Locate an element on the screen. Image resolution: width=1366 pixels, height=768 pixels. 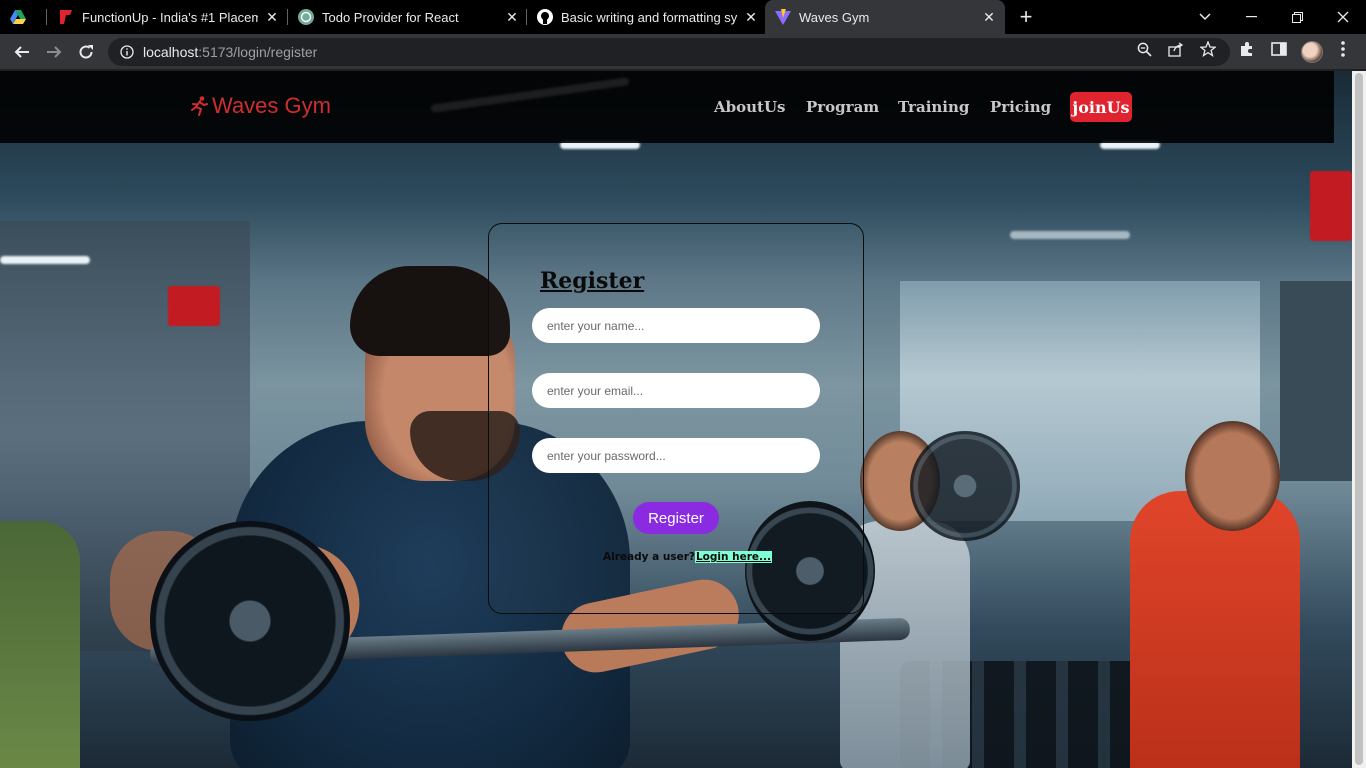
chatgpt-icon is located at coordinates (306, 17).